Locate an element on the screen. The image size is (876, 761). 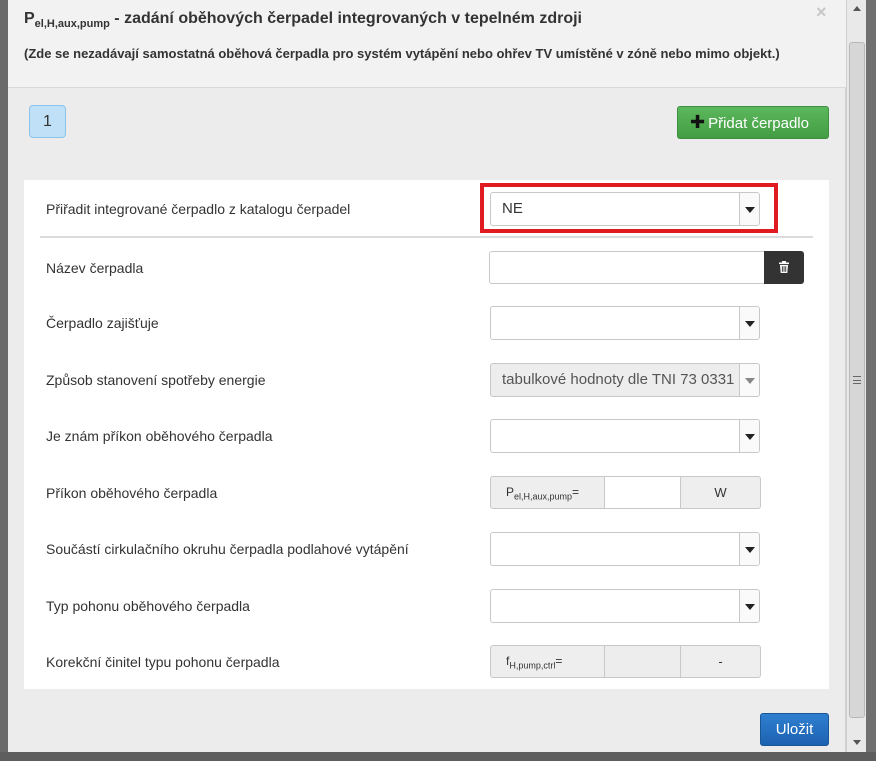
floor-heating-select is located at coordinates (625, 549).